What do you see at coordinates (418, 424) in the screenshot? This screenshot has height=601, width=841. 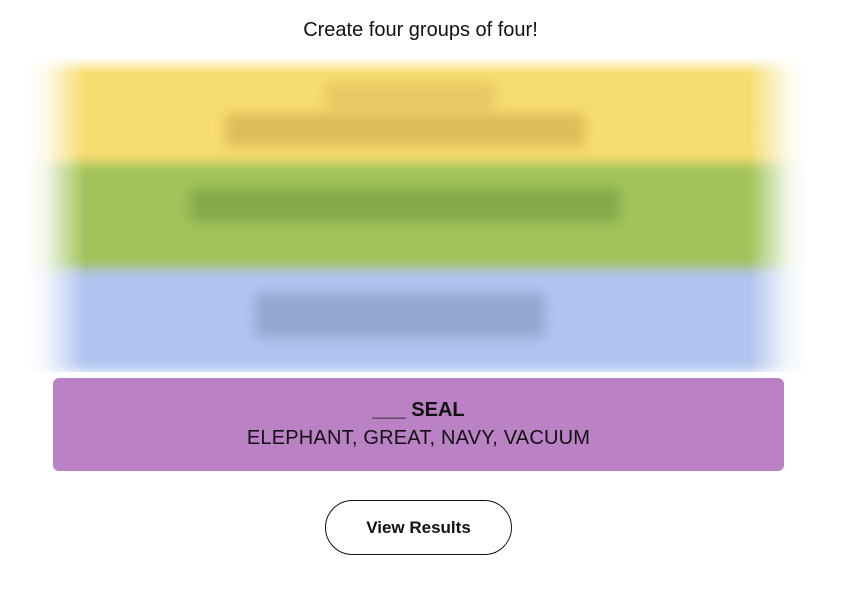 I see `solved-group-purple: ___ SEAL ELEPHANT, GREAT, NAVY, VACUUM` at bounding box center [418, 424].